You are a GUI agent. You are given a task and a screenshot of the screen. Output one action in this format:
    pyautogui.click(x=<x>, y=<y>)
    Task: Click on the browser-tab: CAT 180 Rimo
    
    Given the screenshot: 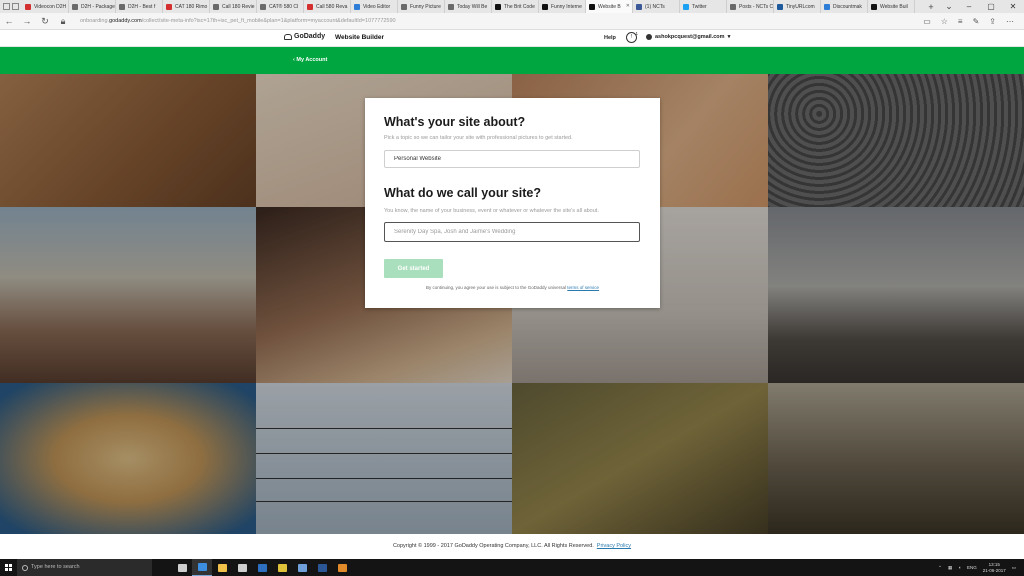 What is the action you would take?
    pyautogui.click(x=186, y=6)
    